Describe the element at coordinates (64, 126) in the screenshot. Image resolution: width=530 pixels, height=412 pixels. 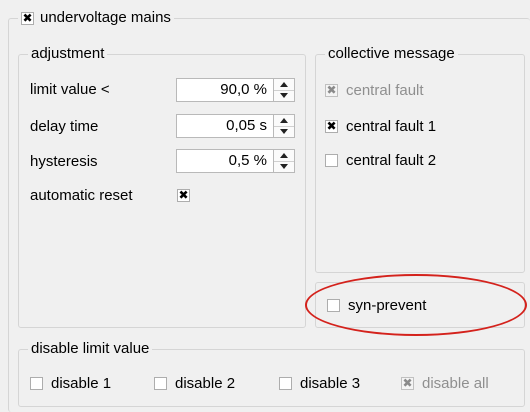
I see `delay-time-label: delay time` at that location.